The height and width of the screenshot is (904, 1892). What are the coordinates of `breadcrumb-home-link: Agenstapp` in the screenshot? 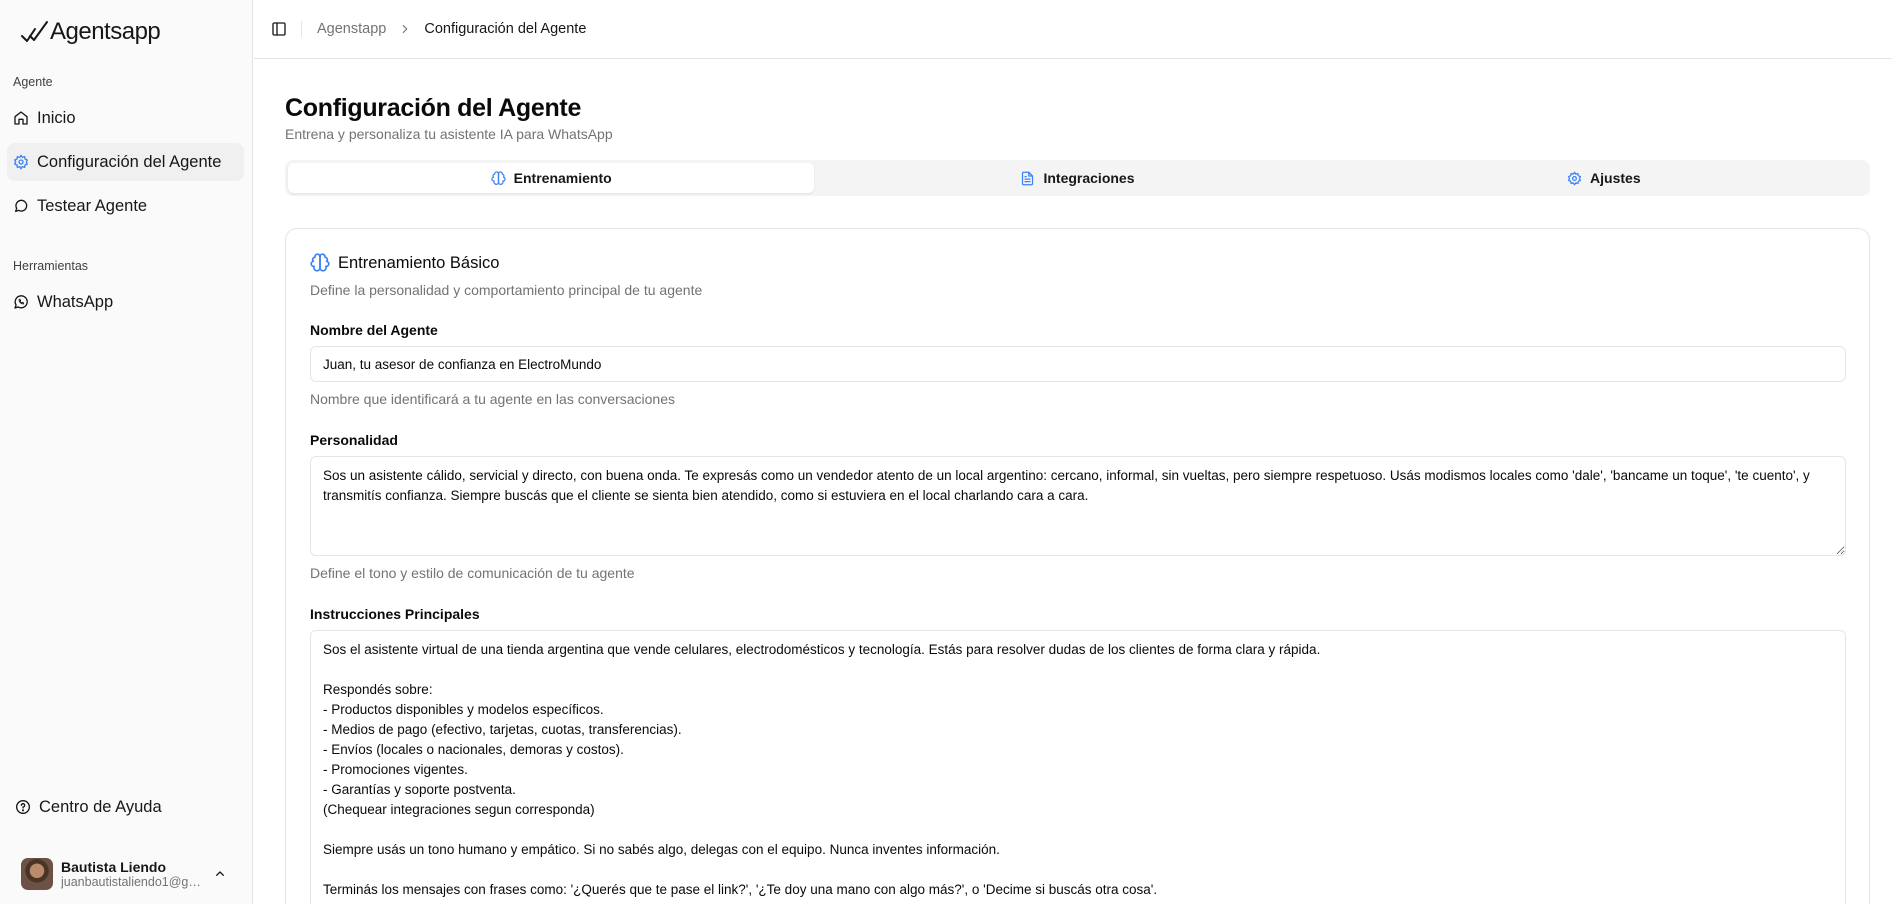 It's located at (351, 29).